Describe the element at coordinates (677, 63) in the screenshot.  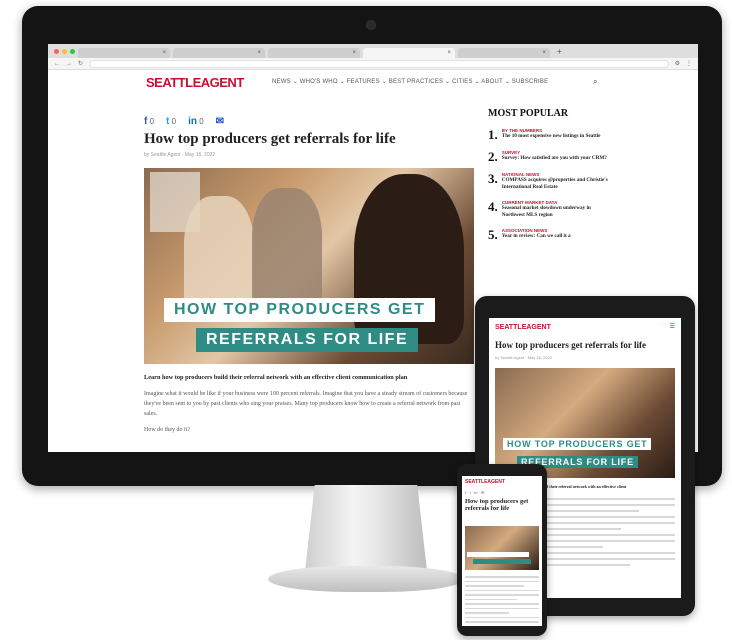
I see `extensions-icon: ⚙` at that location.